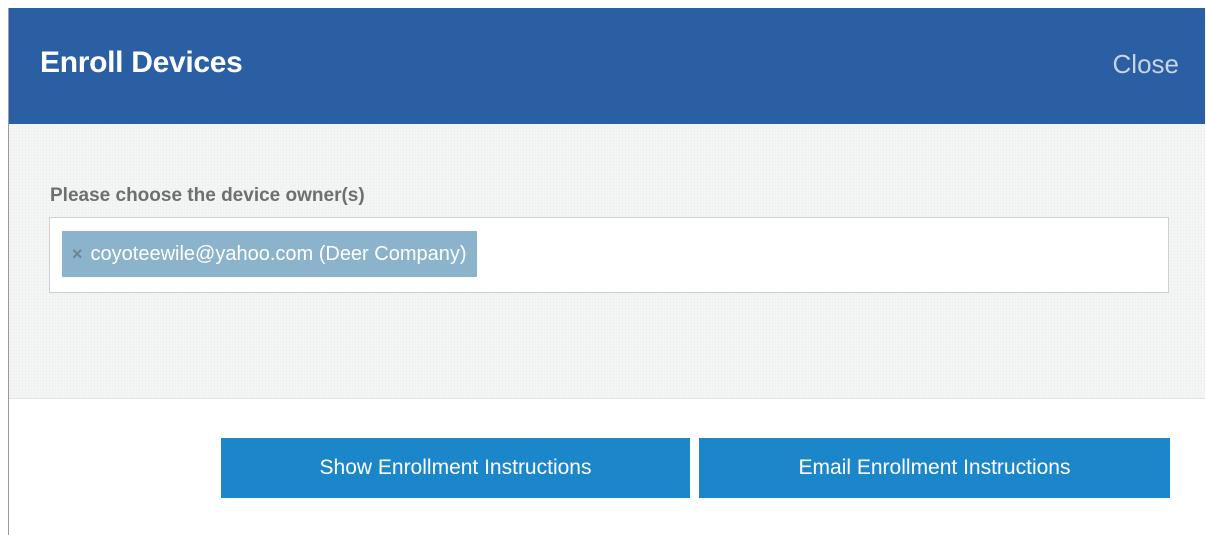 The height and width of the screenshot is (535, 1206). What do you see at coordinates (609, 255) in the screenshot?
I see `device-owner-input: × coyoteewile@yahoo.com (Deer Company)` at bounding box center [609, 255].